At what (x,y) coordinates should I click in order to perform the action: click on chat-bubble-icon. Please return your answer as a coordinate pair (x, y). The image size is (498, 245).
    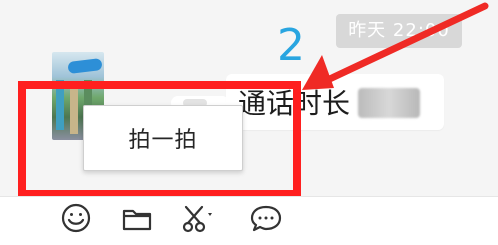
    Looking at the image, I should click on (266, 218).